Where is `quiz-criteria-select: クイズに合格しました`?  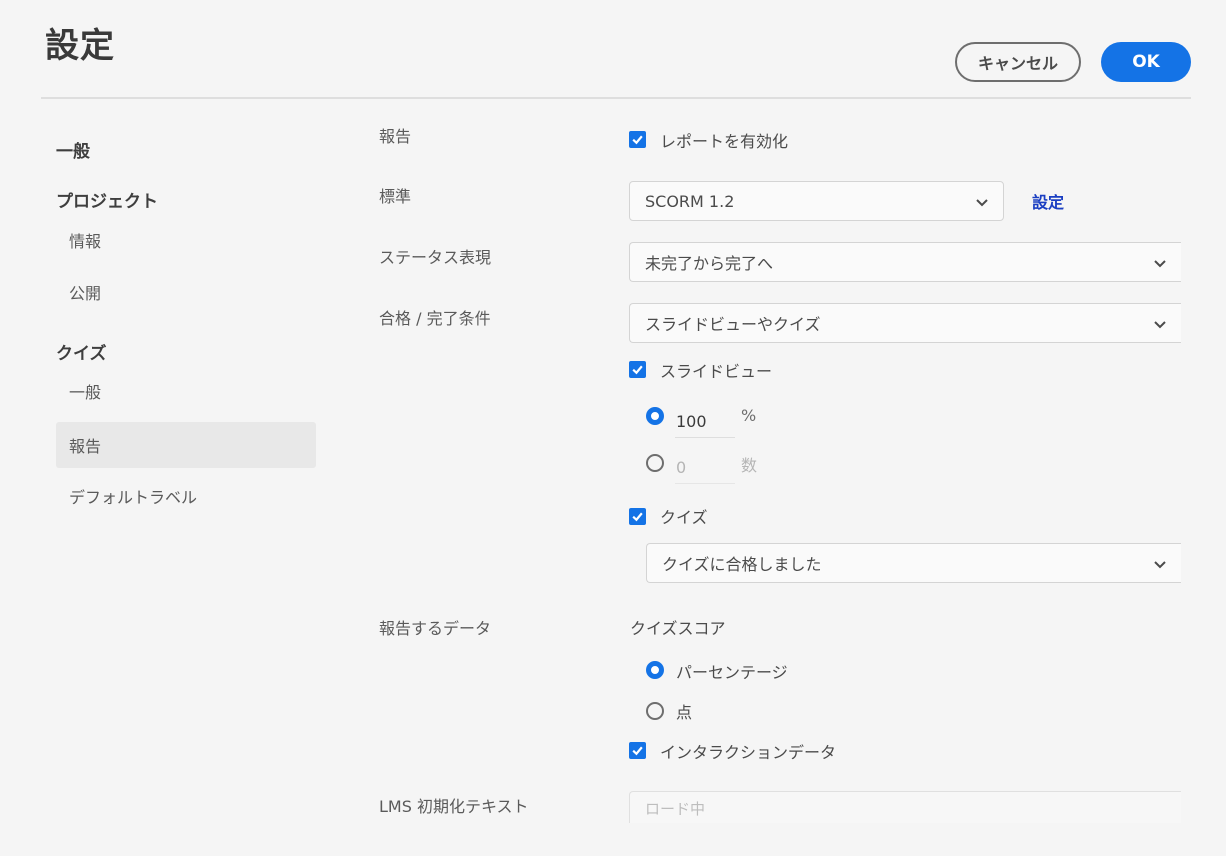
quiz-criteria-select: クイズに合格しました is located at coordinates (913, 563).